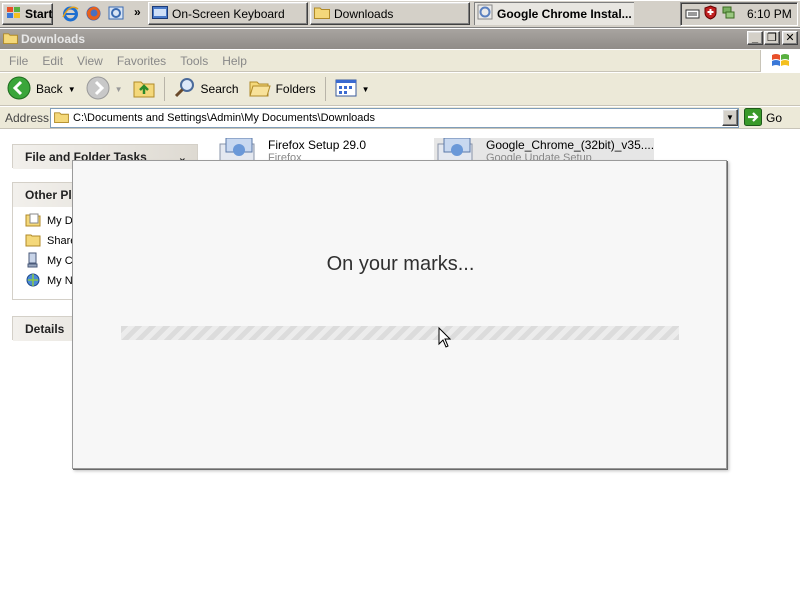 The width and height of the screenshot is (800, 600). I want to click on panel-title: Other Pla, so click(52, 195).